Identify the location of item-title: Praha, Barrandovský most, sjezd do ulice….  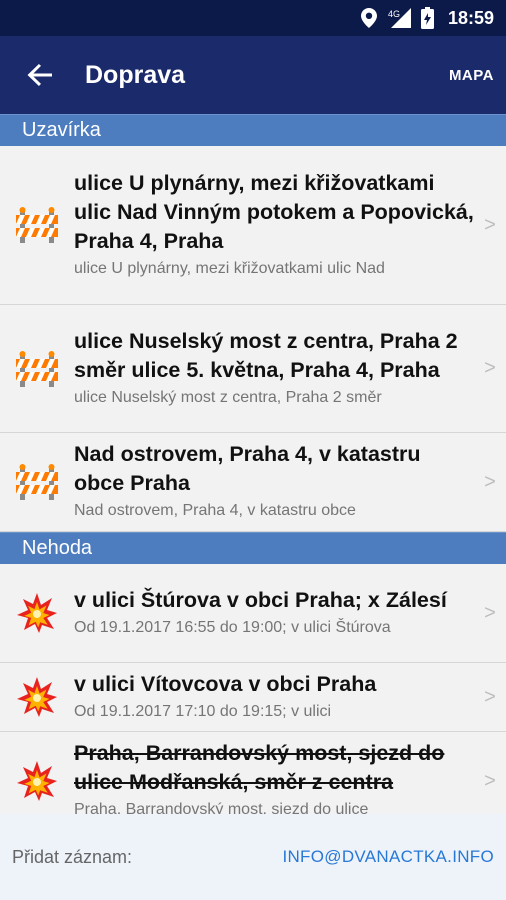
(259, 767).